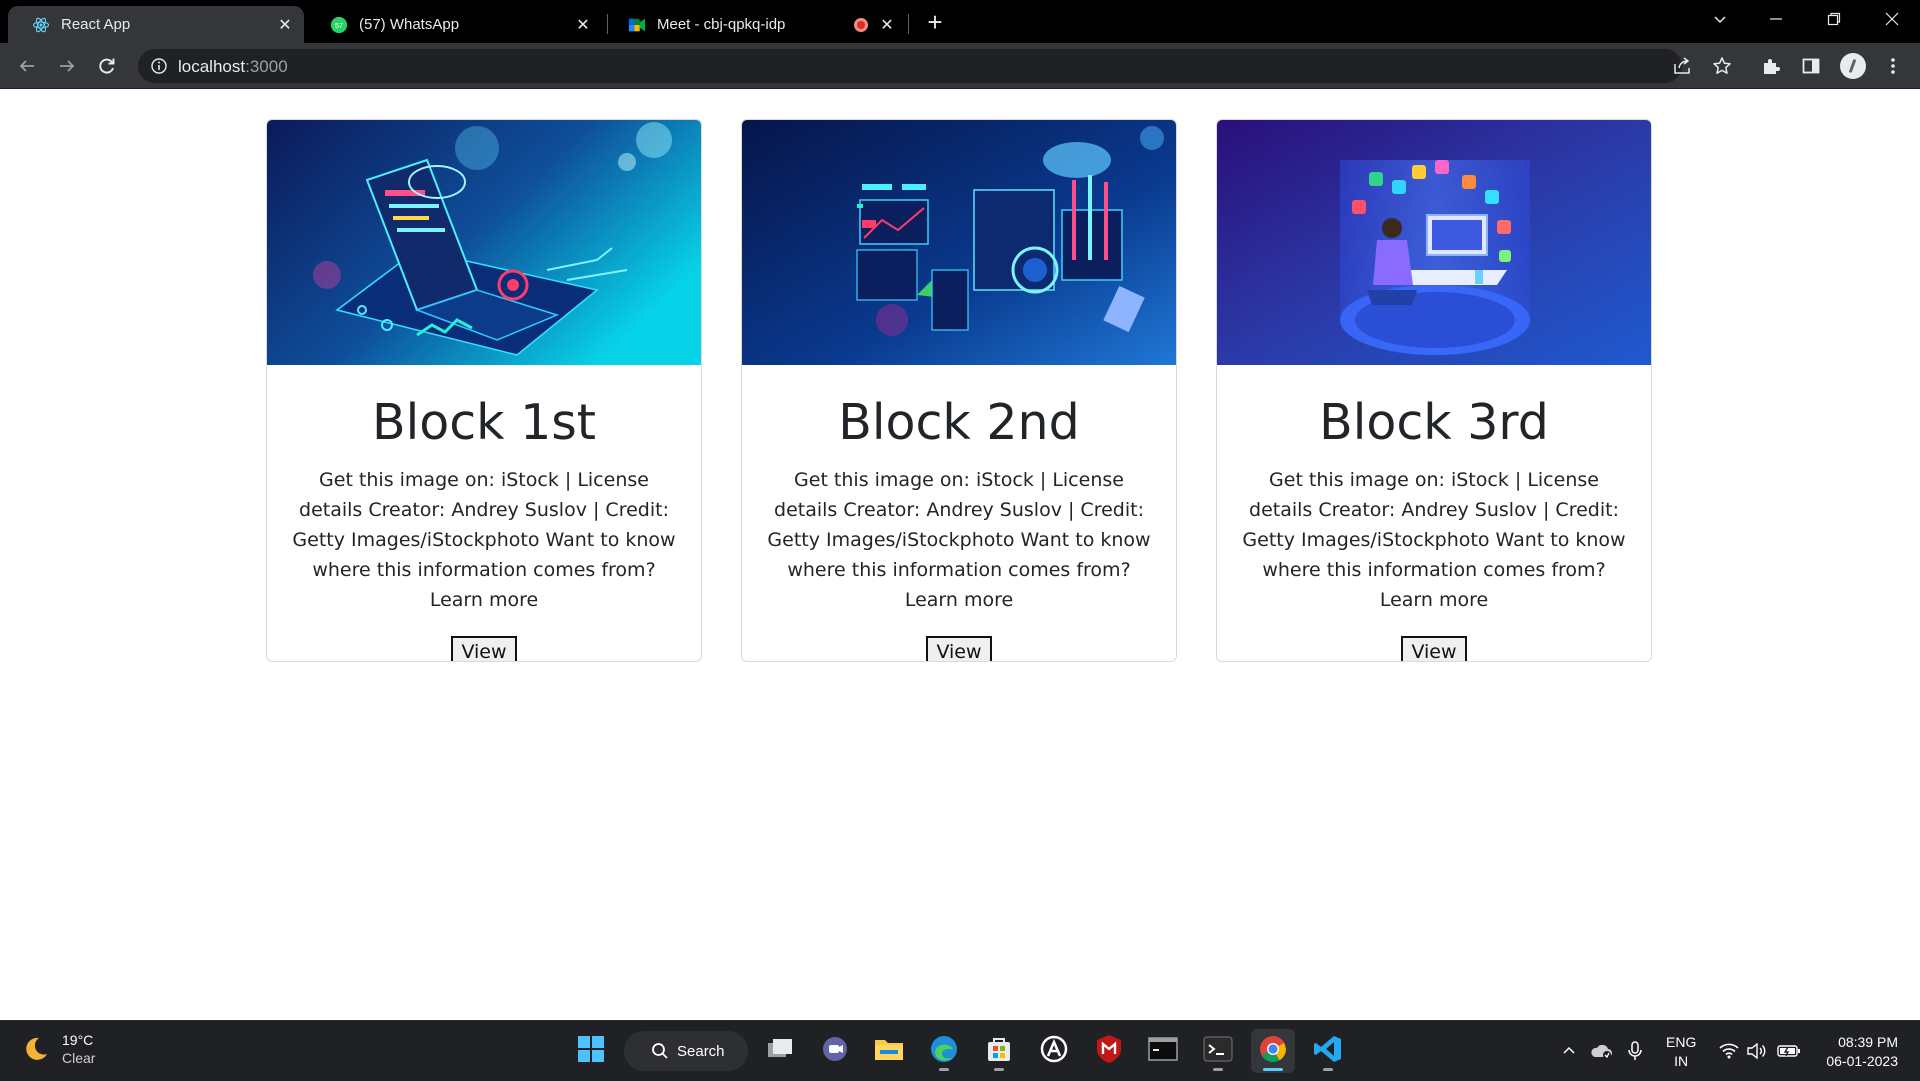 The height and width of the screenshot is (1081, 1920). I want to click on language-code: ENG, so click(1681, 1042).